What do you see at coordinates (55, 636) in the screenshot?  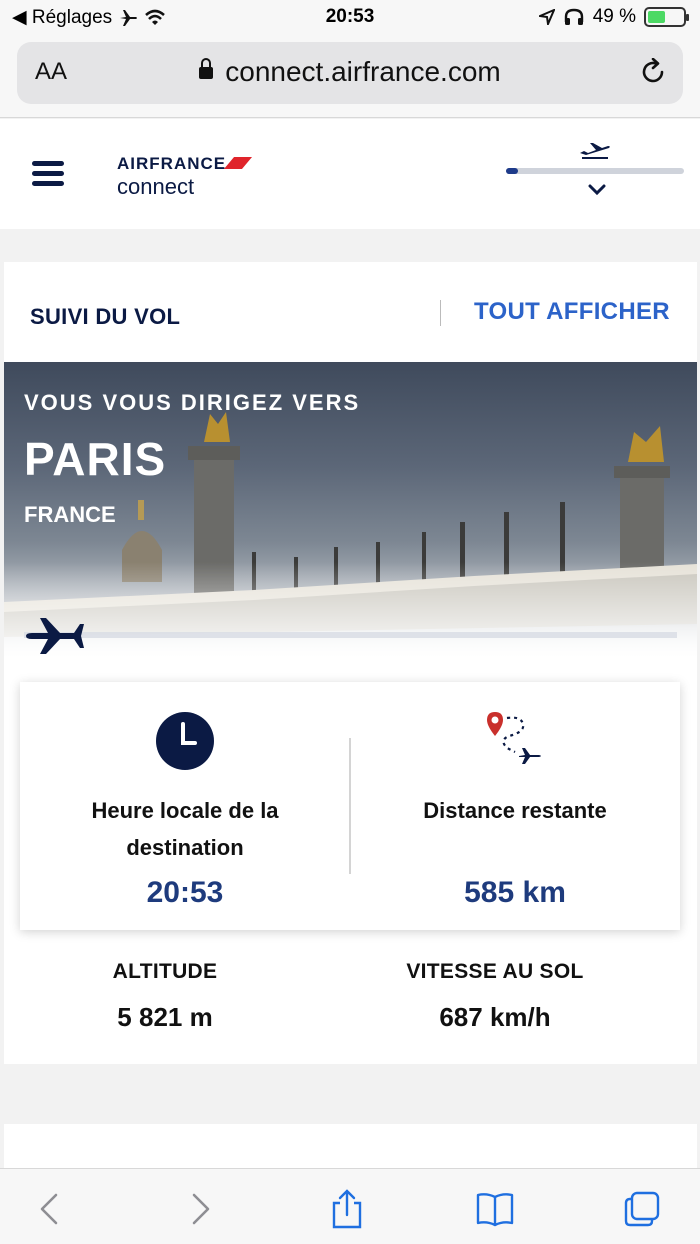 I see `plane-icon` at bounding box center [55, 636].